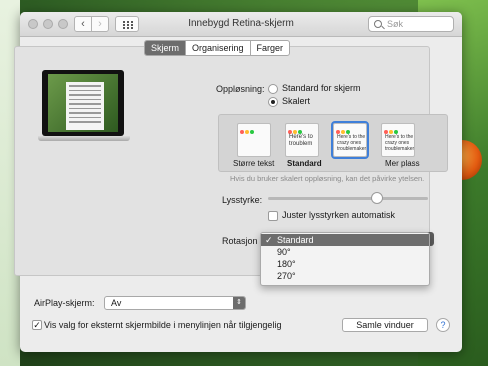 Image resolution: width=488 pixels, height=366 pixels. I want to click on brightness-slider, so click(348, 198).